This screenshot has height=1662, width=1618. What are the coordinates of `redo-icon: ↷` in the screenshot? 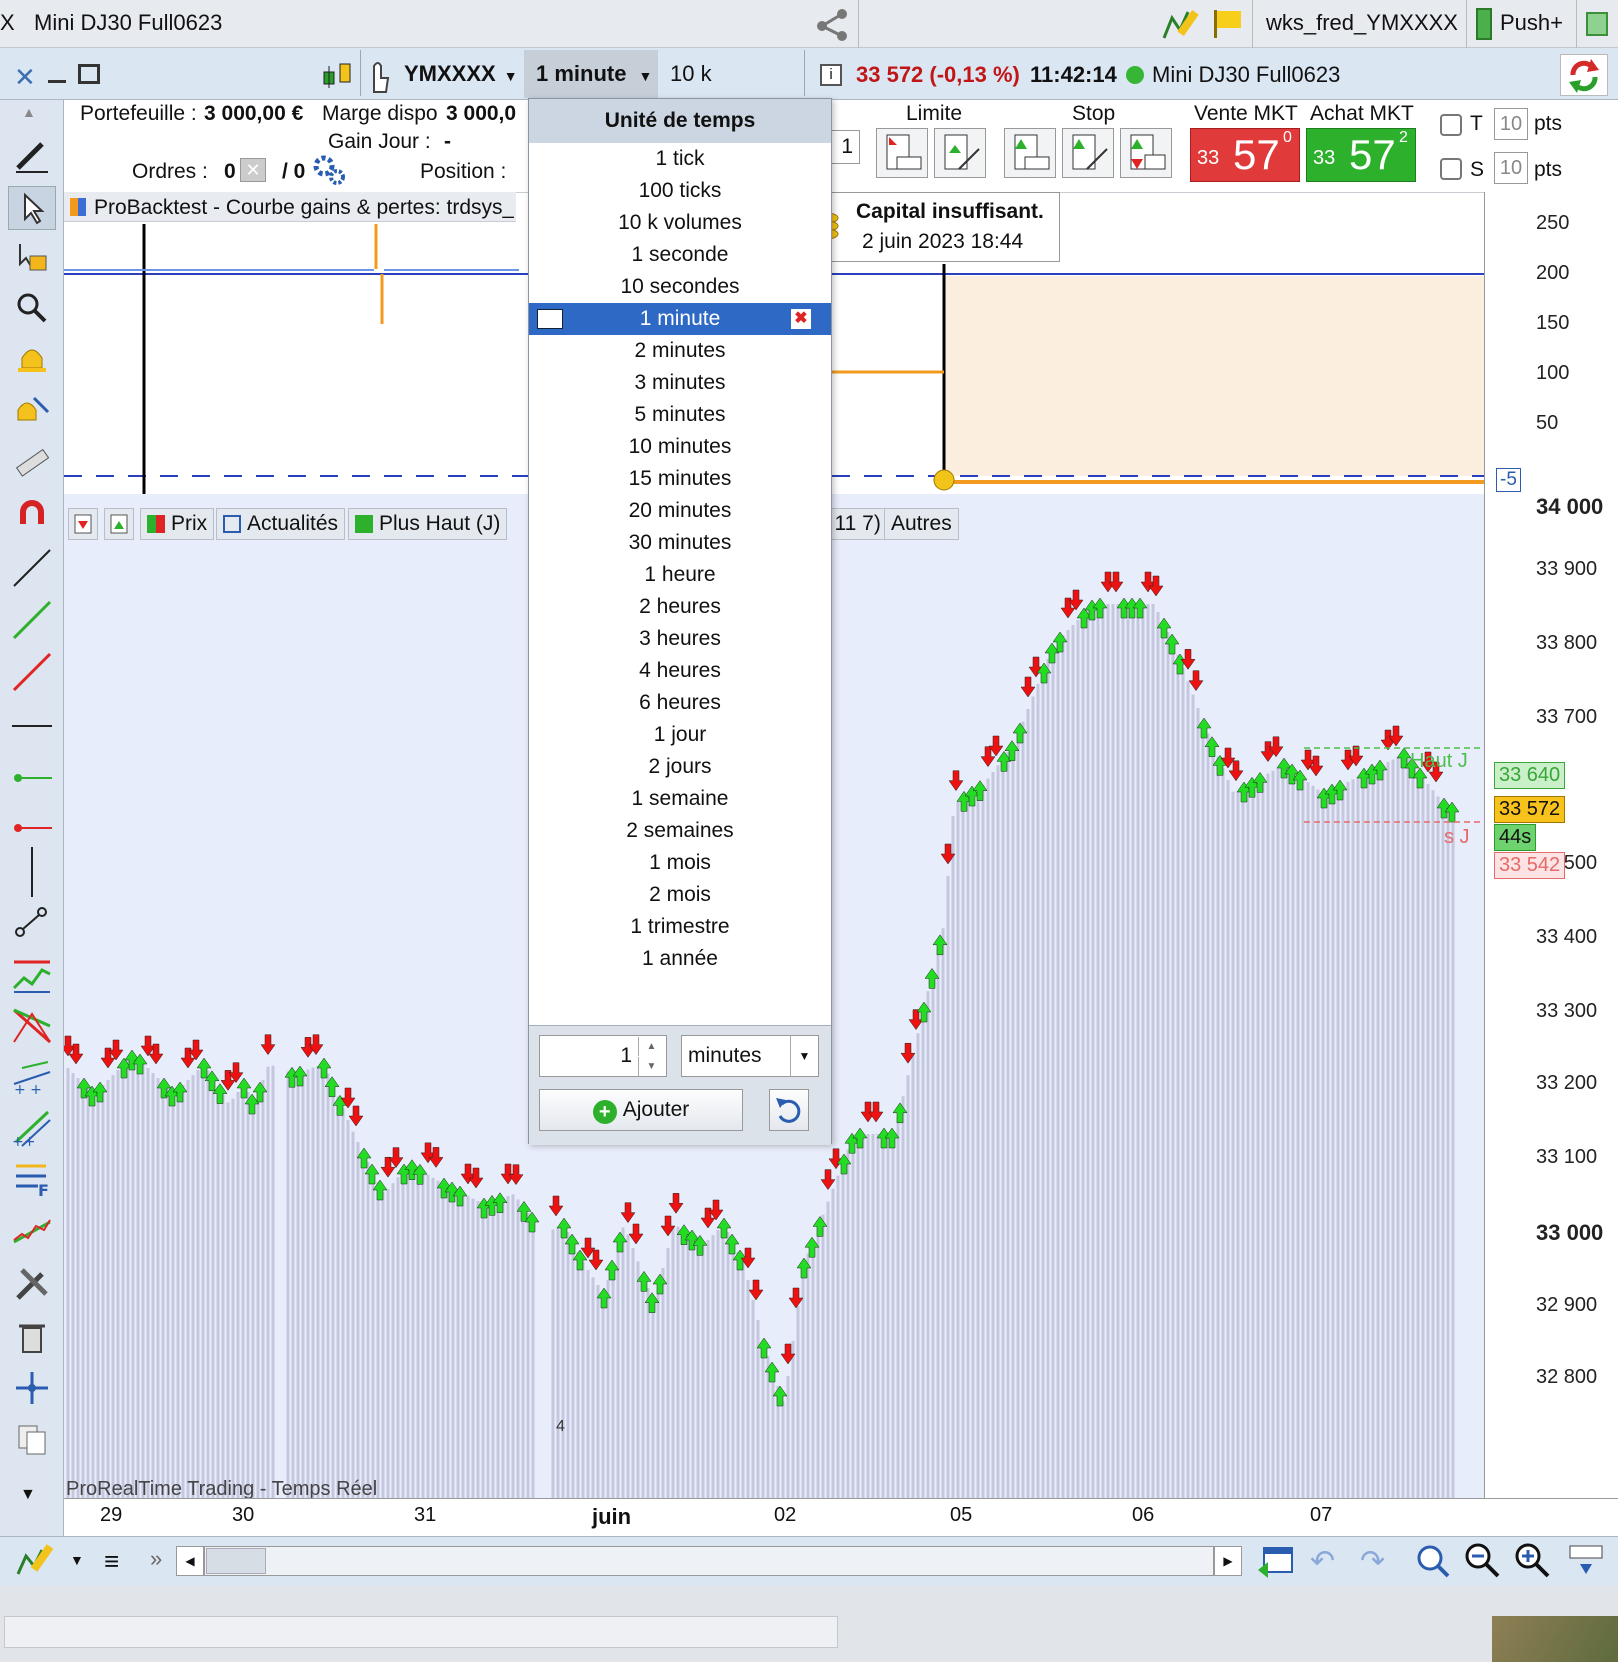 It's located at (1372, 1561).